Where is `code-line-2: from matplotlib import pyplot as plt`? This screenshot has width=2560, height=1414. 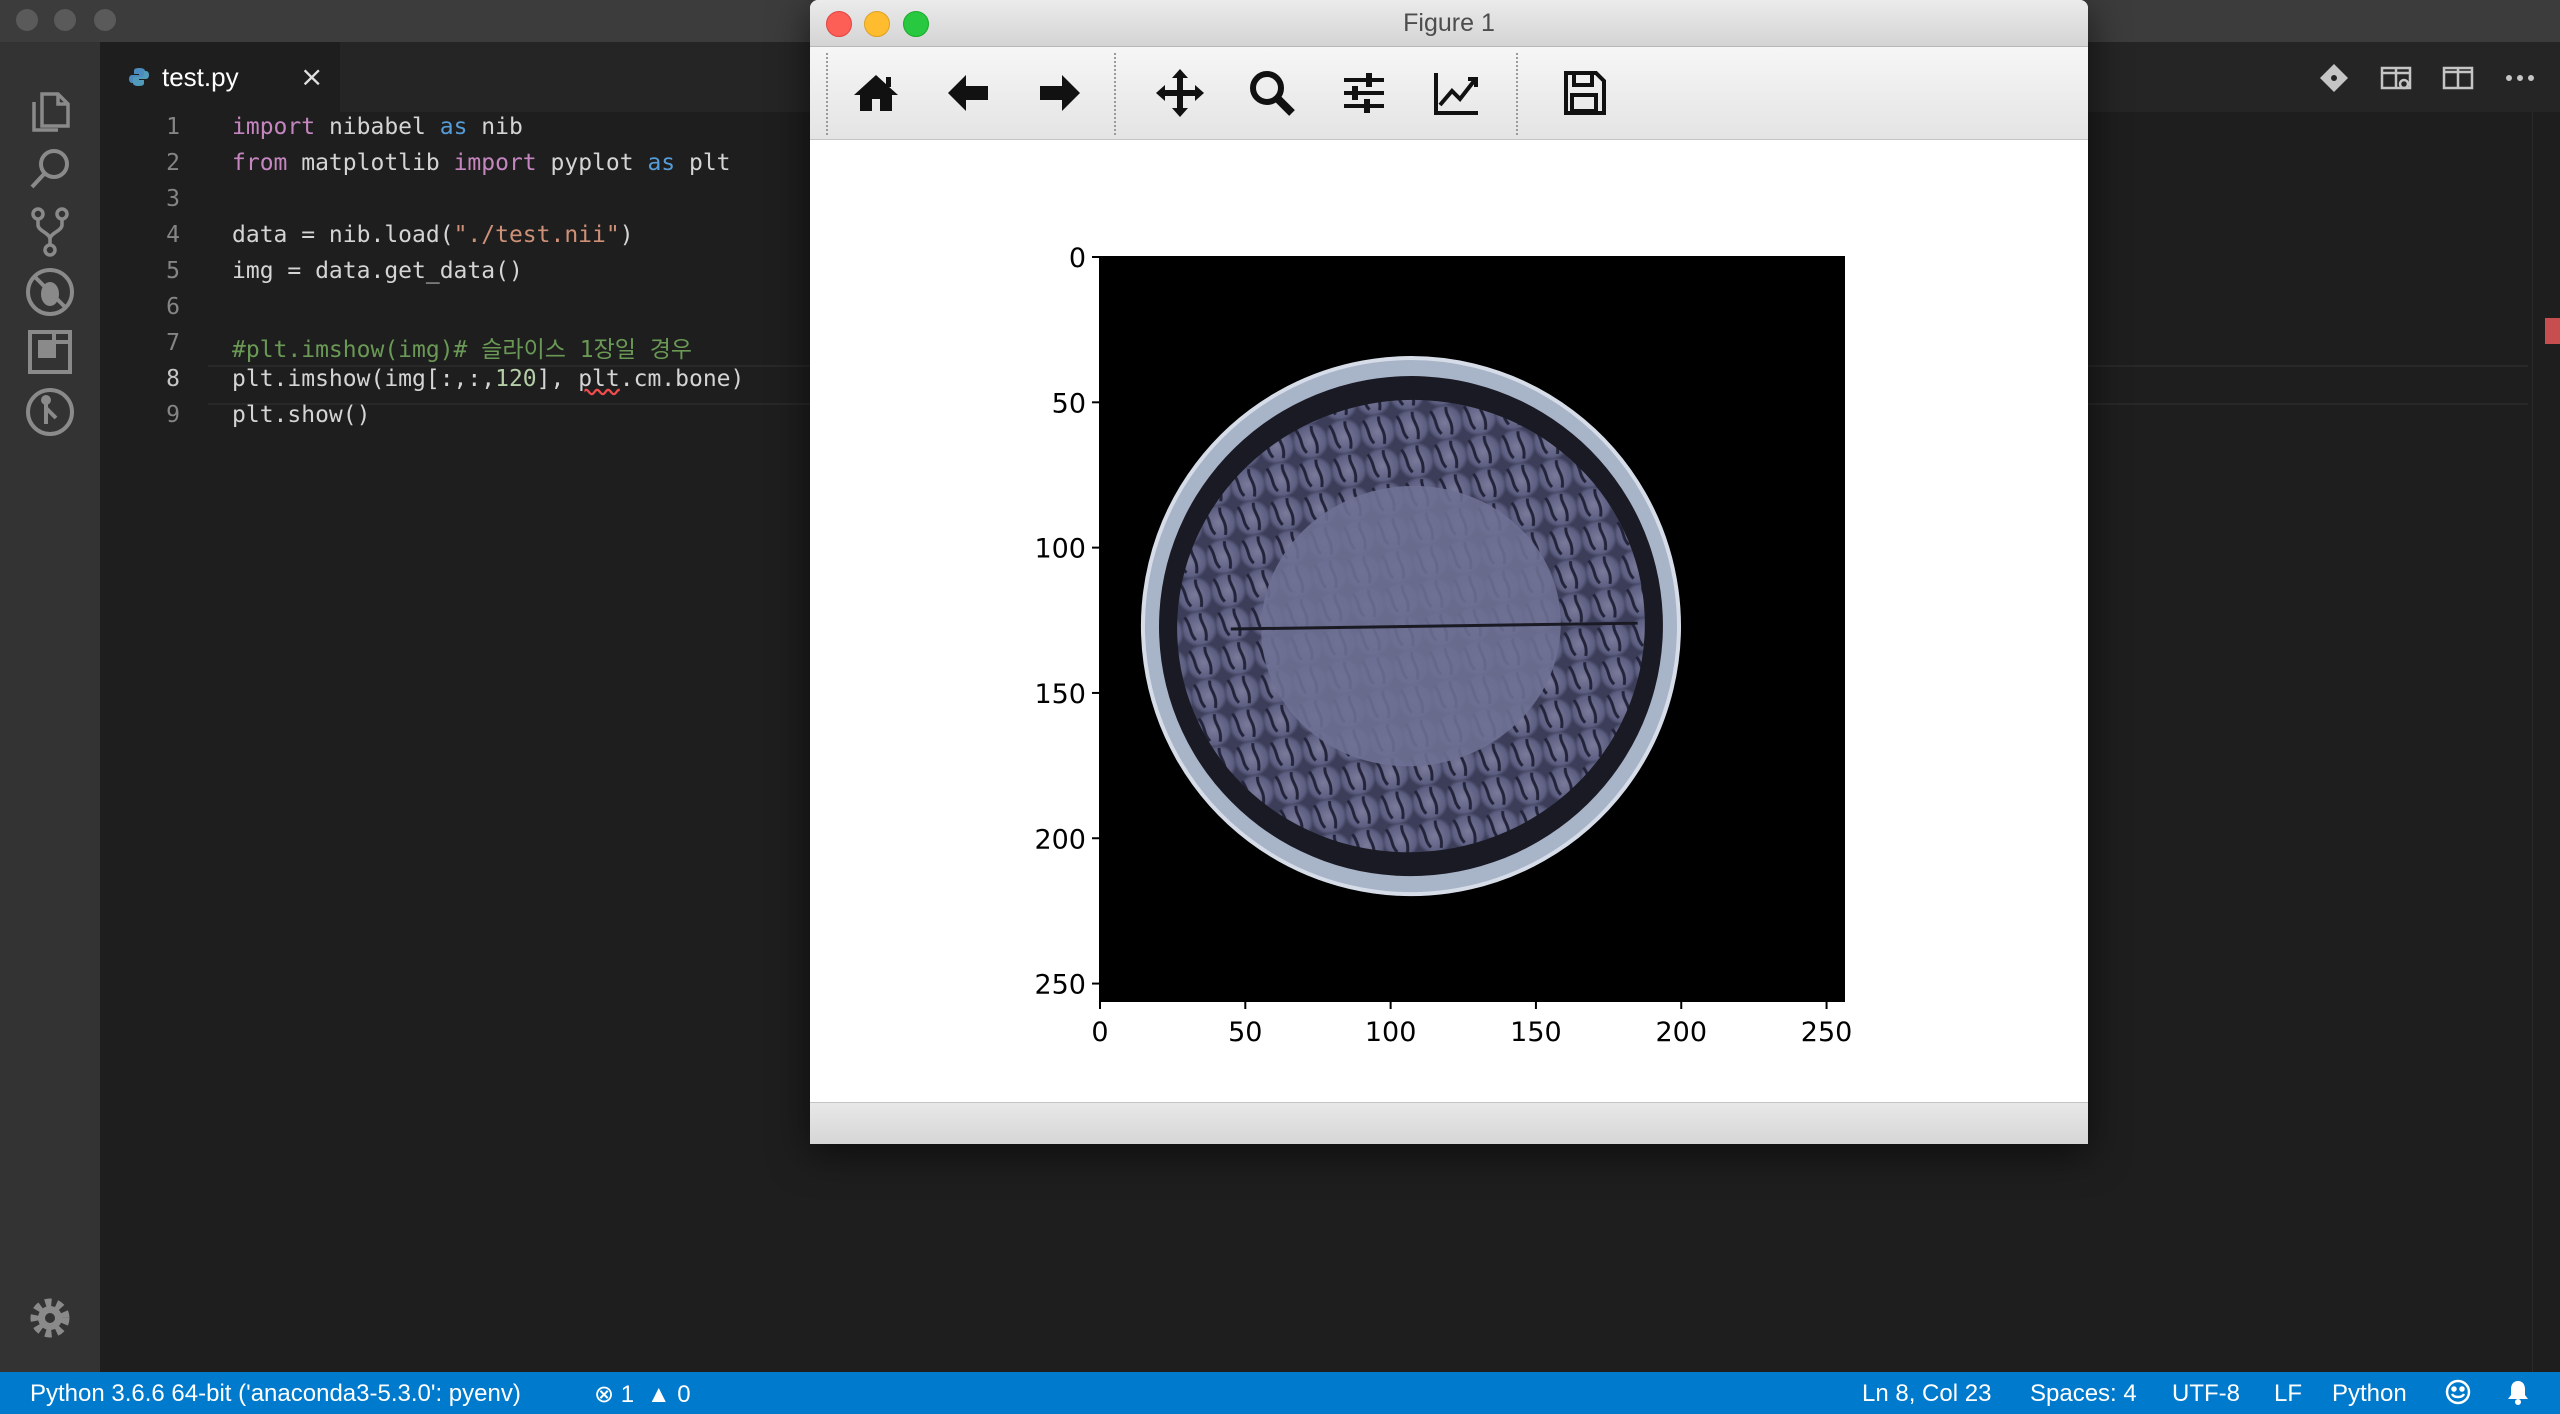
code-line-2: from matplotlib import pyplot as plt is located at coordinates (481, 163).